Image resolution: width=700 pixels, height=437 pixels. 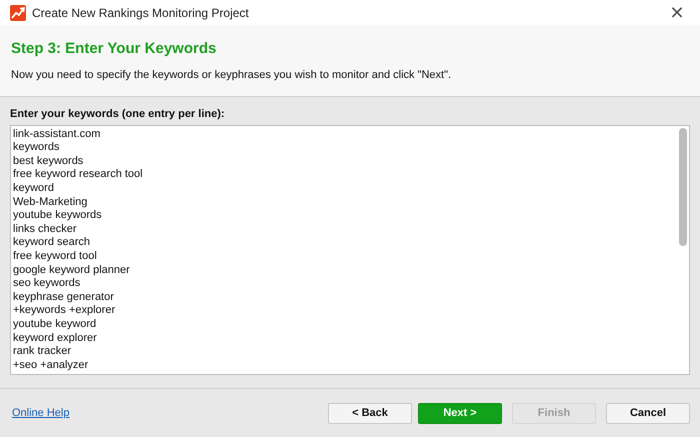 What do you see at coordinates (50, 364) in the screenshot?
I see `keyword-entry: +seo +analyzer` at bounding box center [50, 364].